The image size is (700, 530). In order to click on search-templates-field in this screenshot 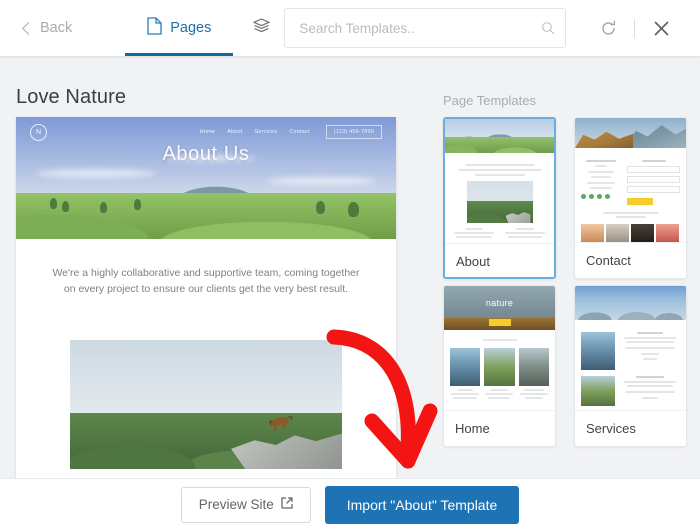, I will do `click(425, 28)`.